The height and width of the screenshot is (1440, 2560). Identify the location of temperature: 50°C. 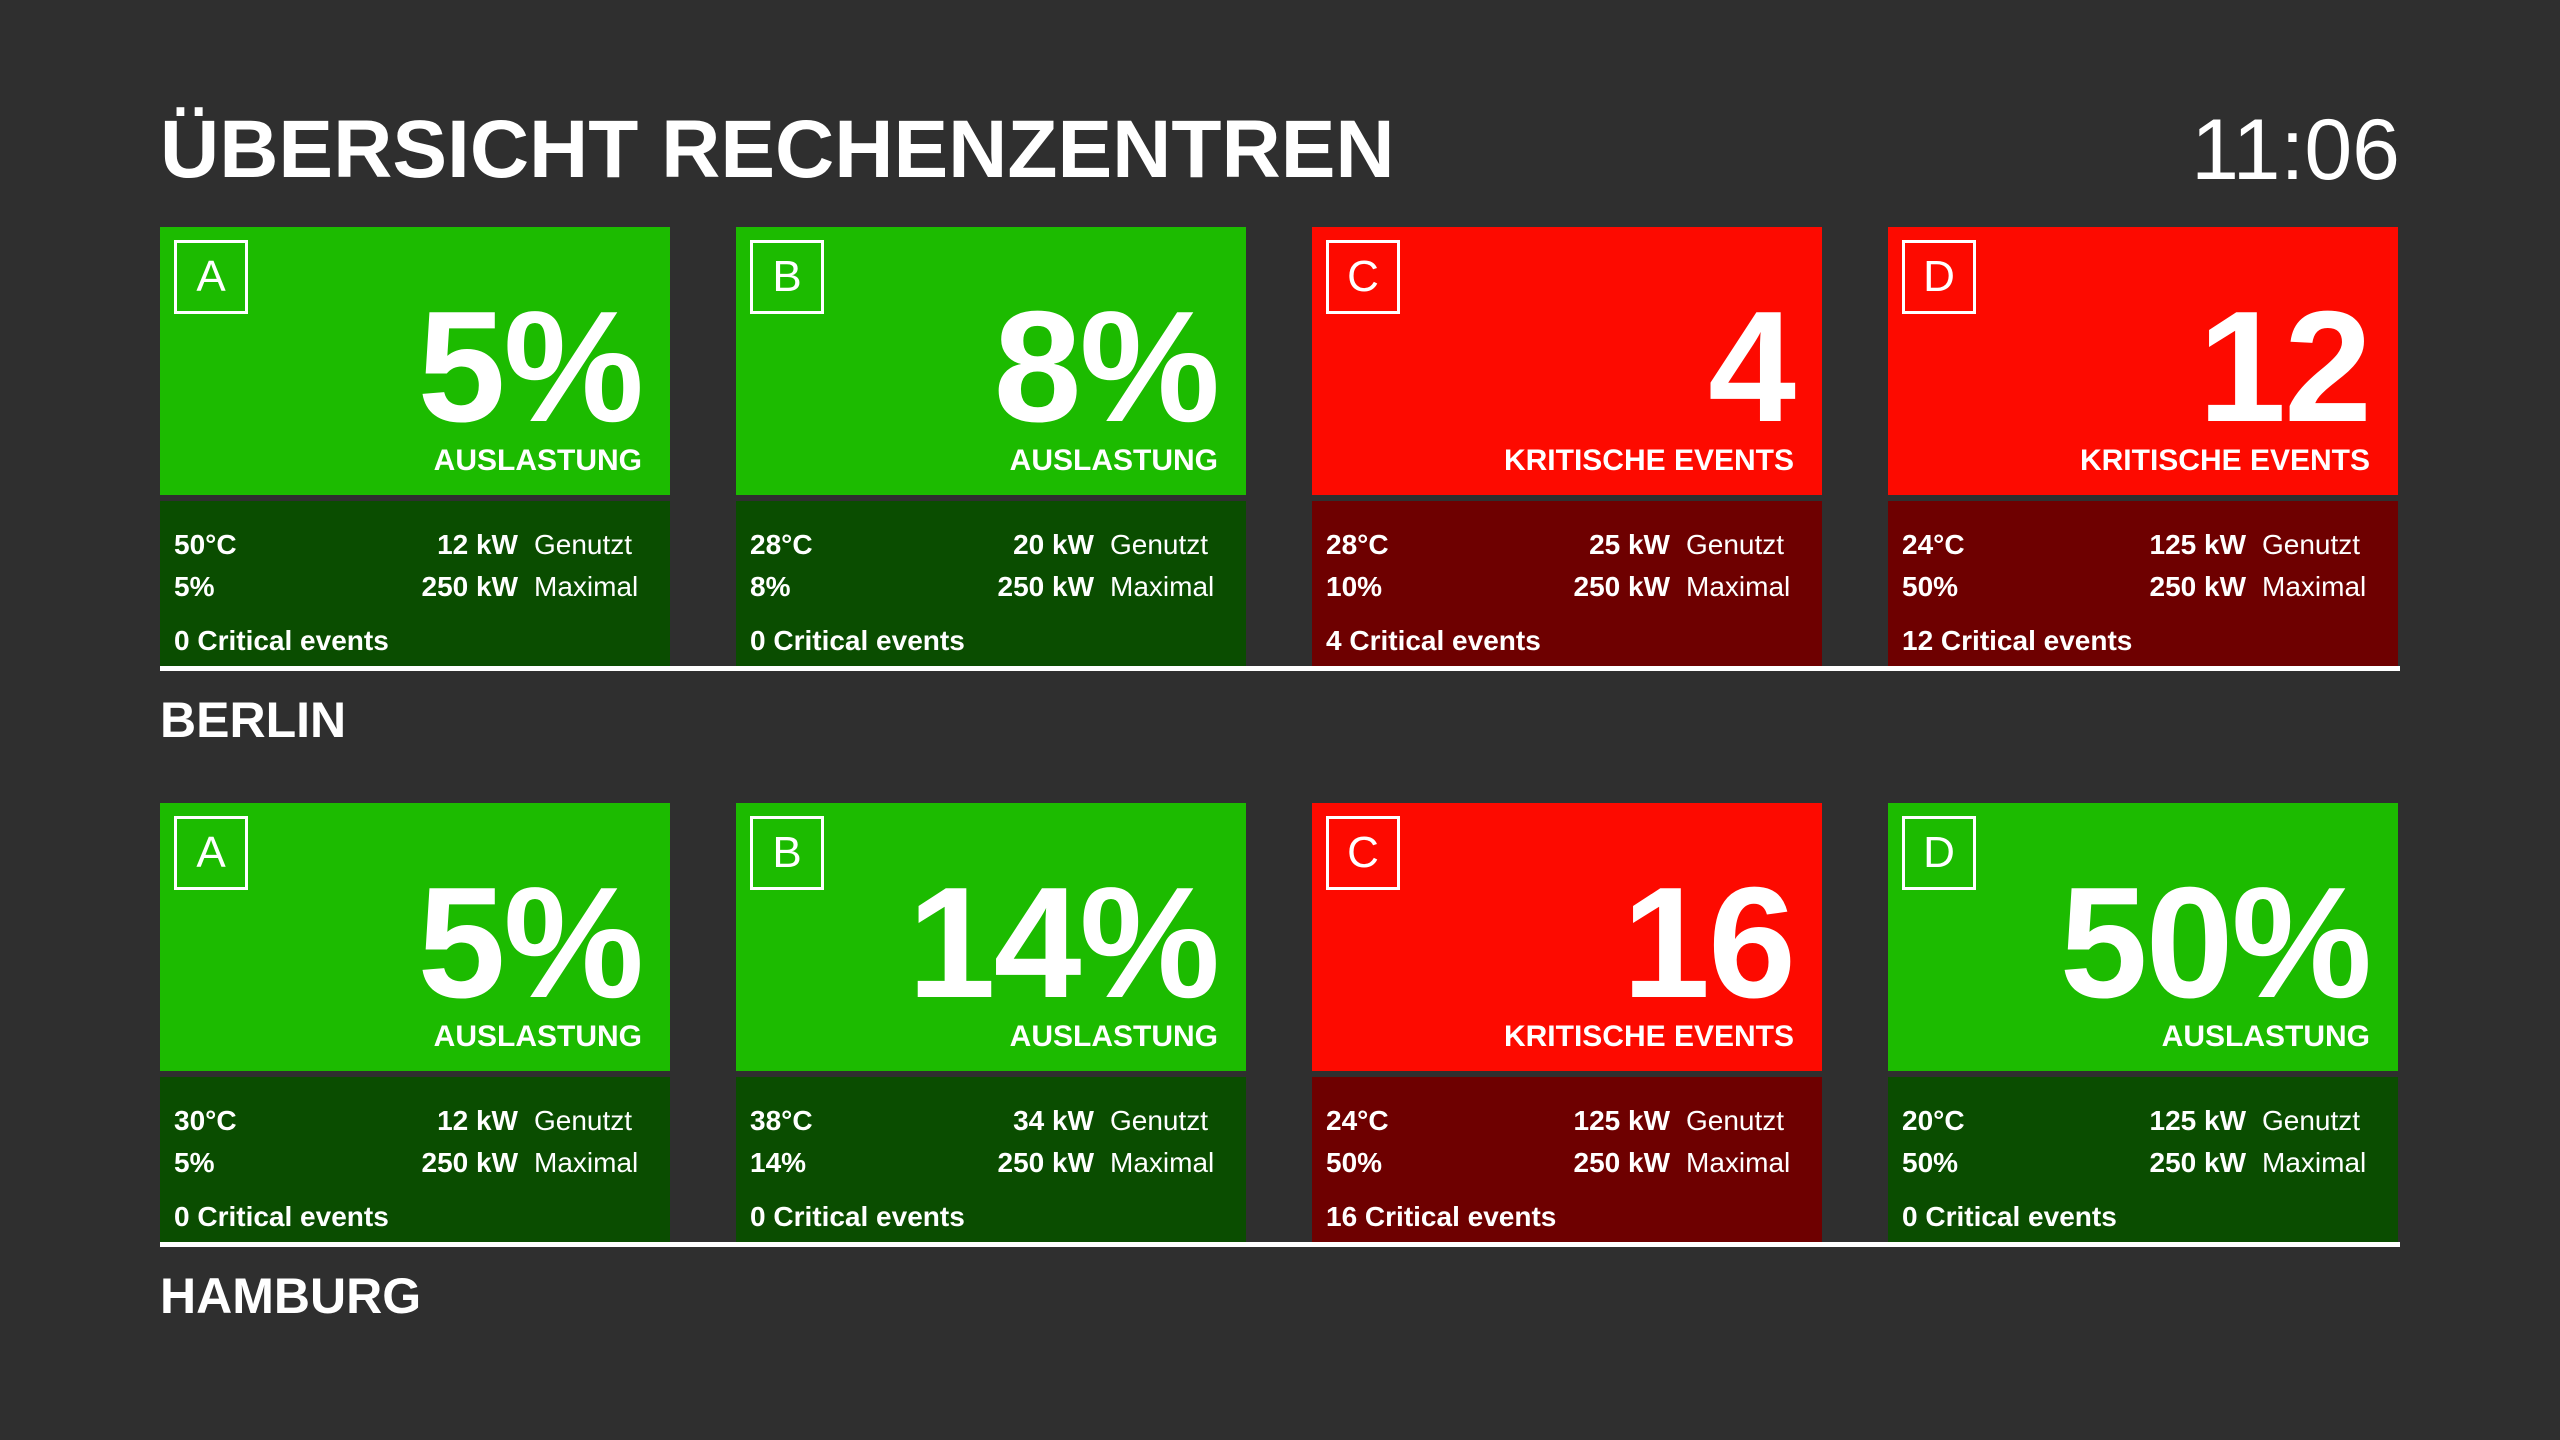
(205, 544).